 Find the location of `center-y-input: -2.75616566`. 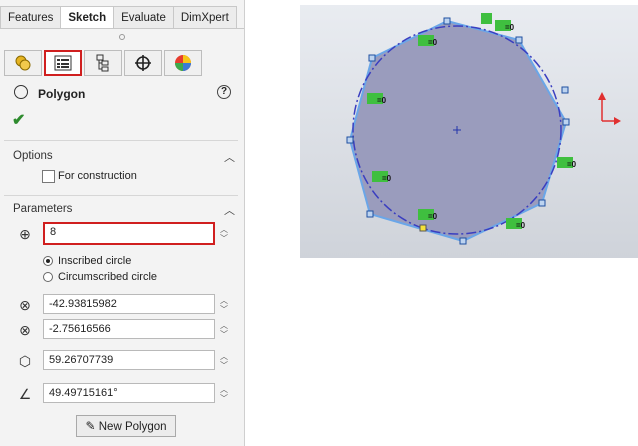

center-y-input: -2.75616566 is located at coordinates (129, 329).